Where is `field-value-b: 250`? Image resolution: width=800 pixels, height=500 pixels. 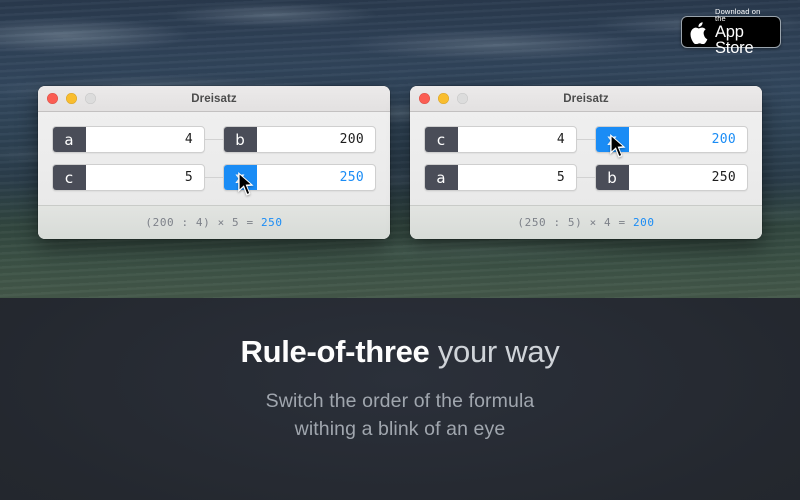
field-value-b: 250 is located at coordinates (688, 177).